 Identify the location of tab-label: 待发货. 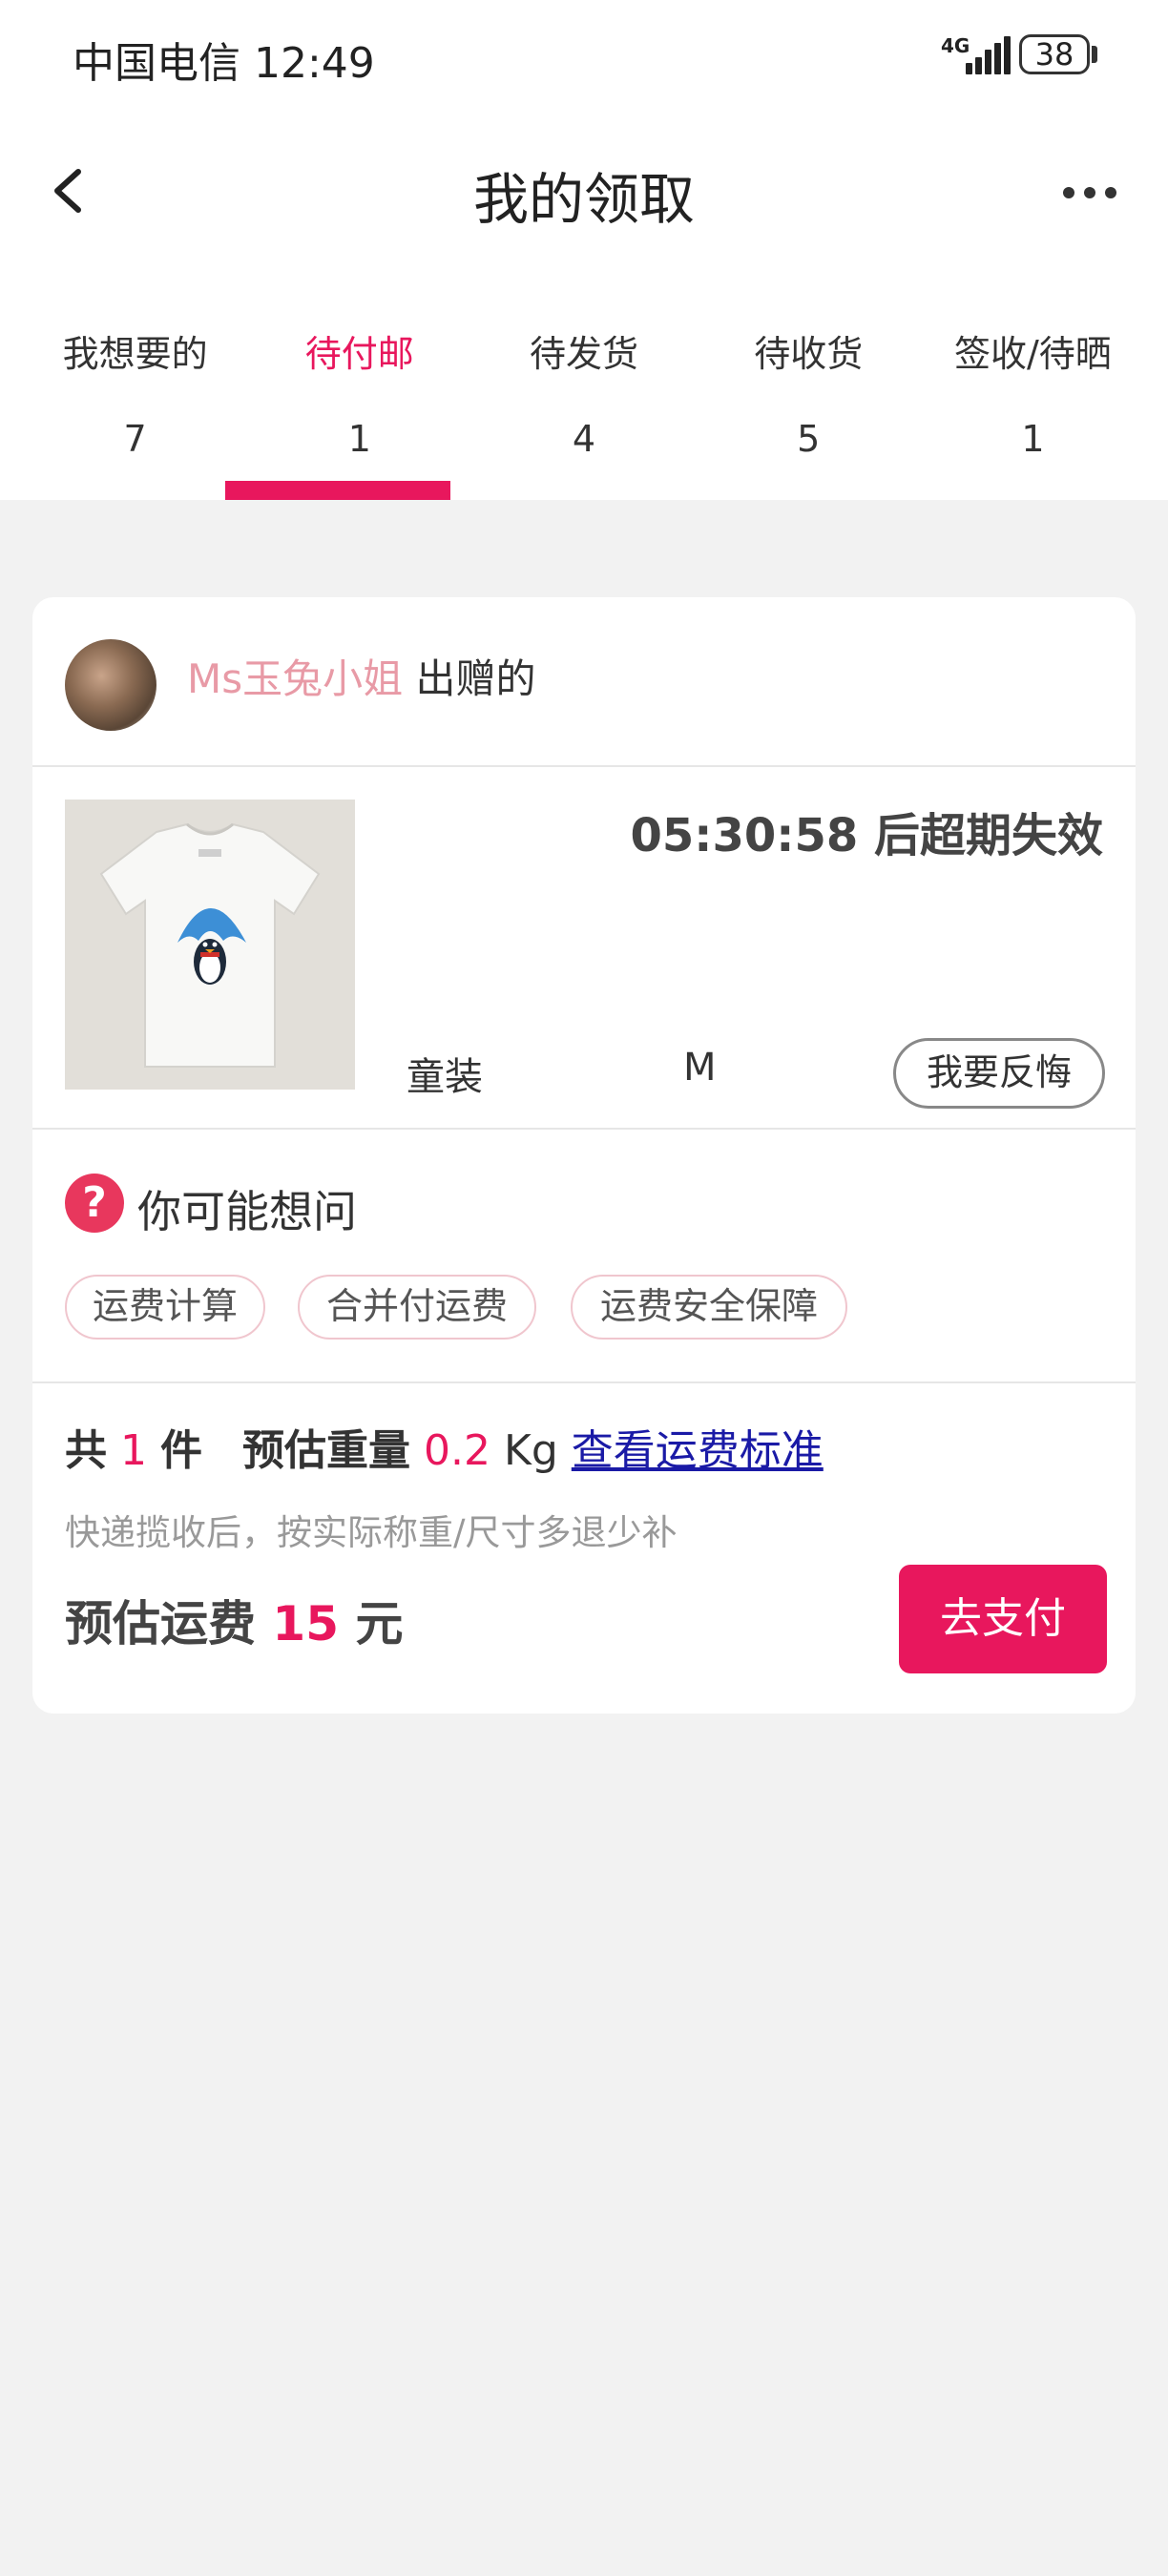
(584, 354).